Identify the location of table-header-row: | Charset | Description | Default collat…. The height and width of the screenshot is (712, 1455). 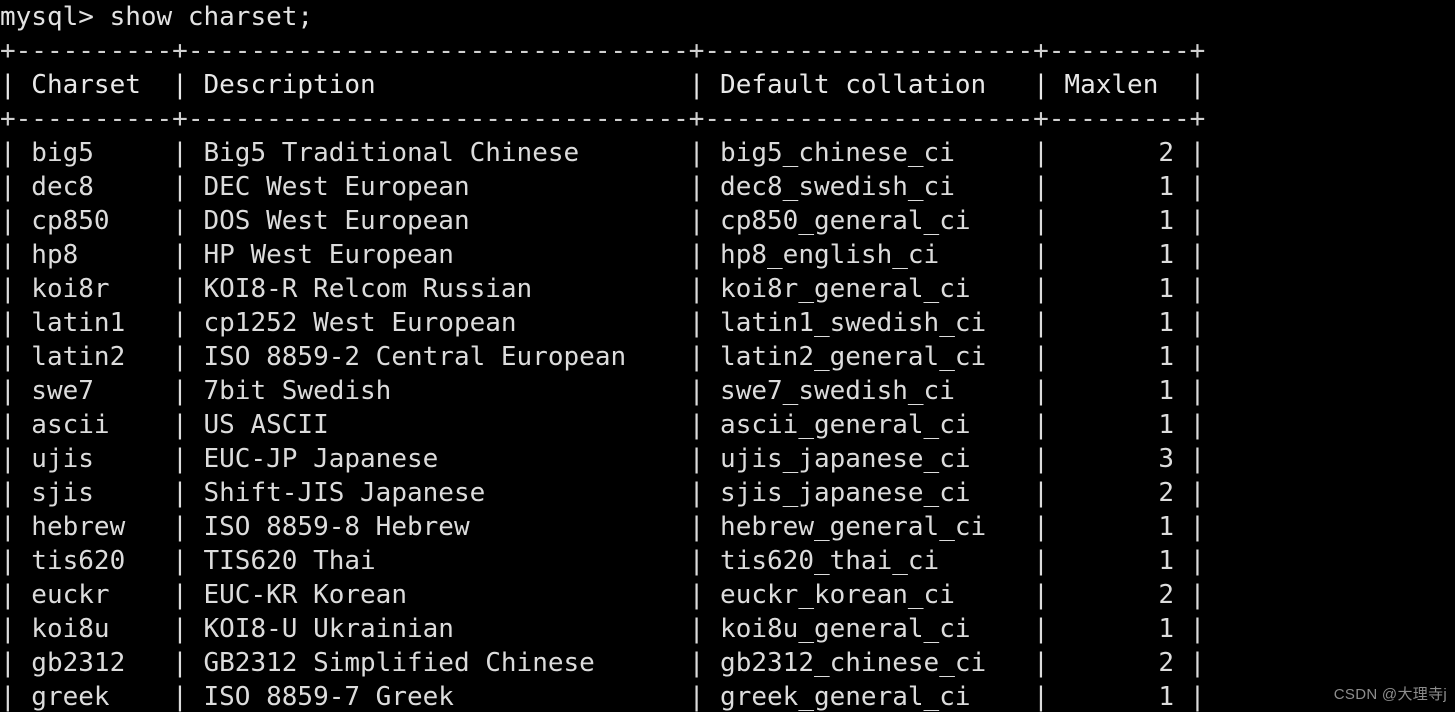
(603, 85).